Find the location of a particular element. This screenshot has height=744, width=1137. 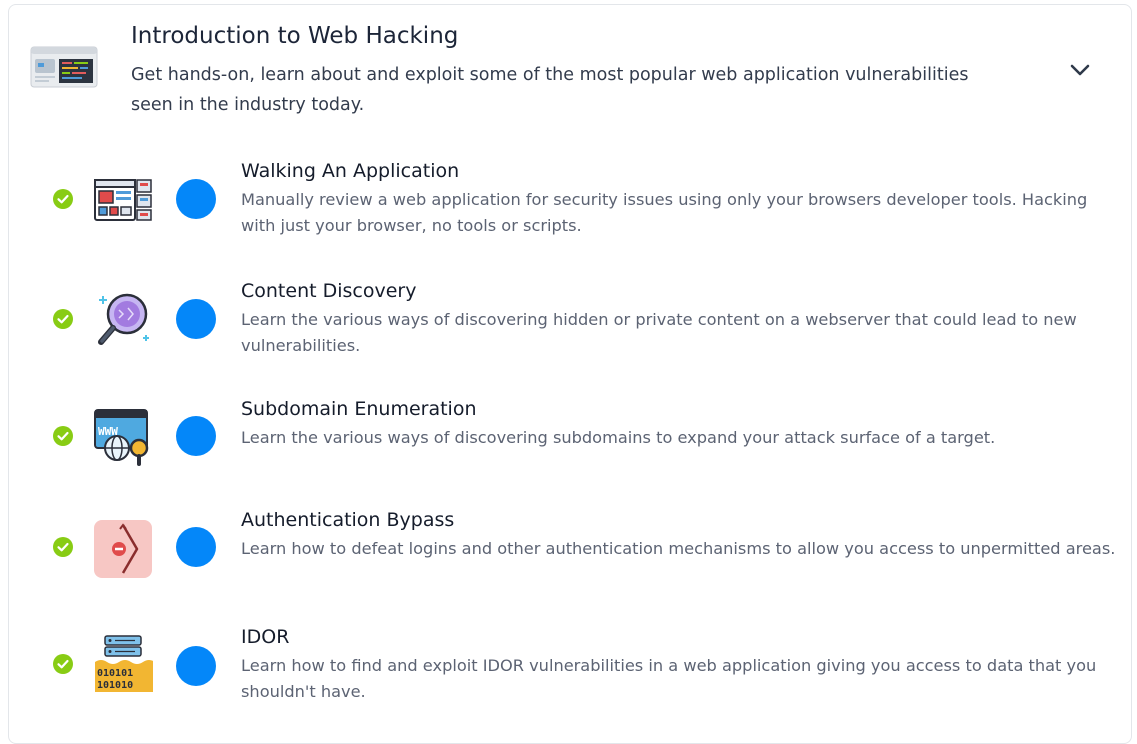

module-title: Introduction to Web Hacking is located at coordinates (295, 36).